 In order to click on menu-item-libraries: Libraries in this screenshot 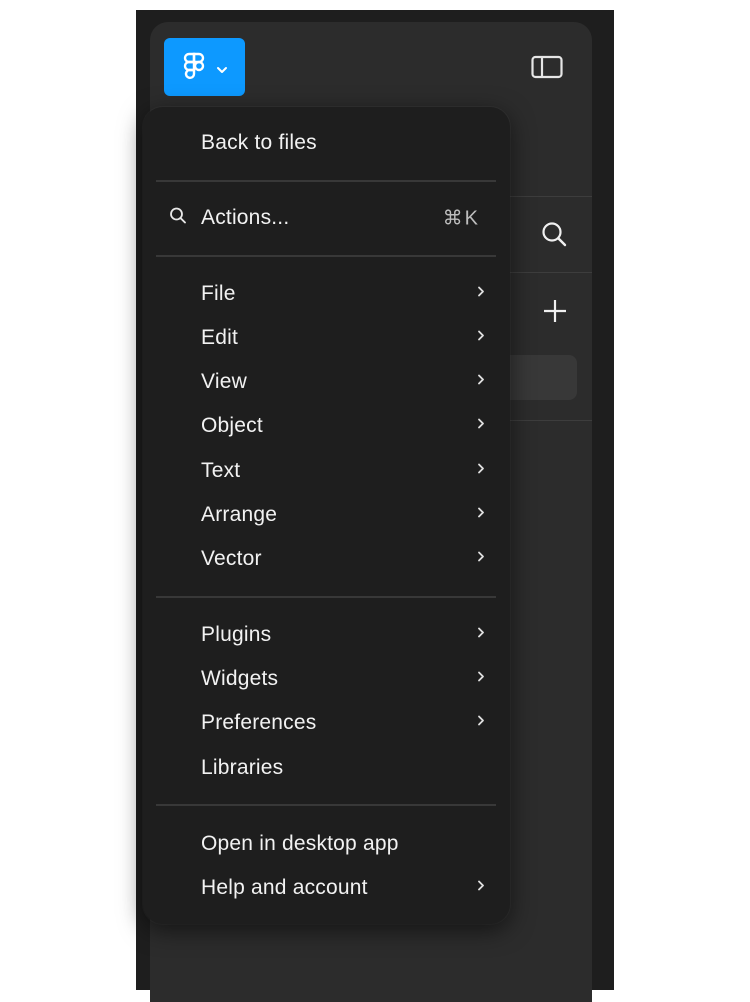, I will do `click(326, 768)`.